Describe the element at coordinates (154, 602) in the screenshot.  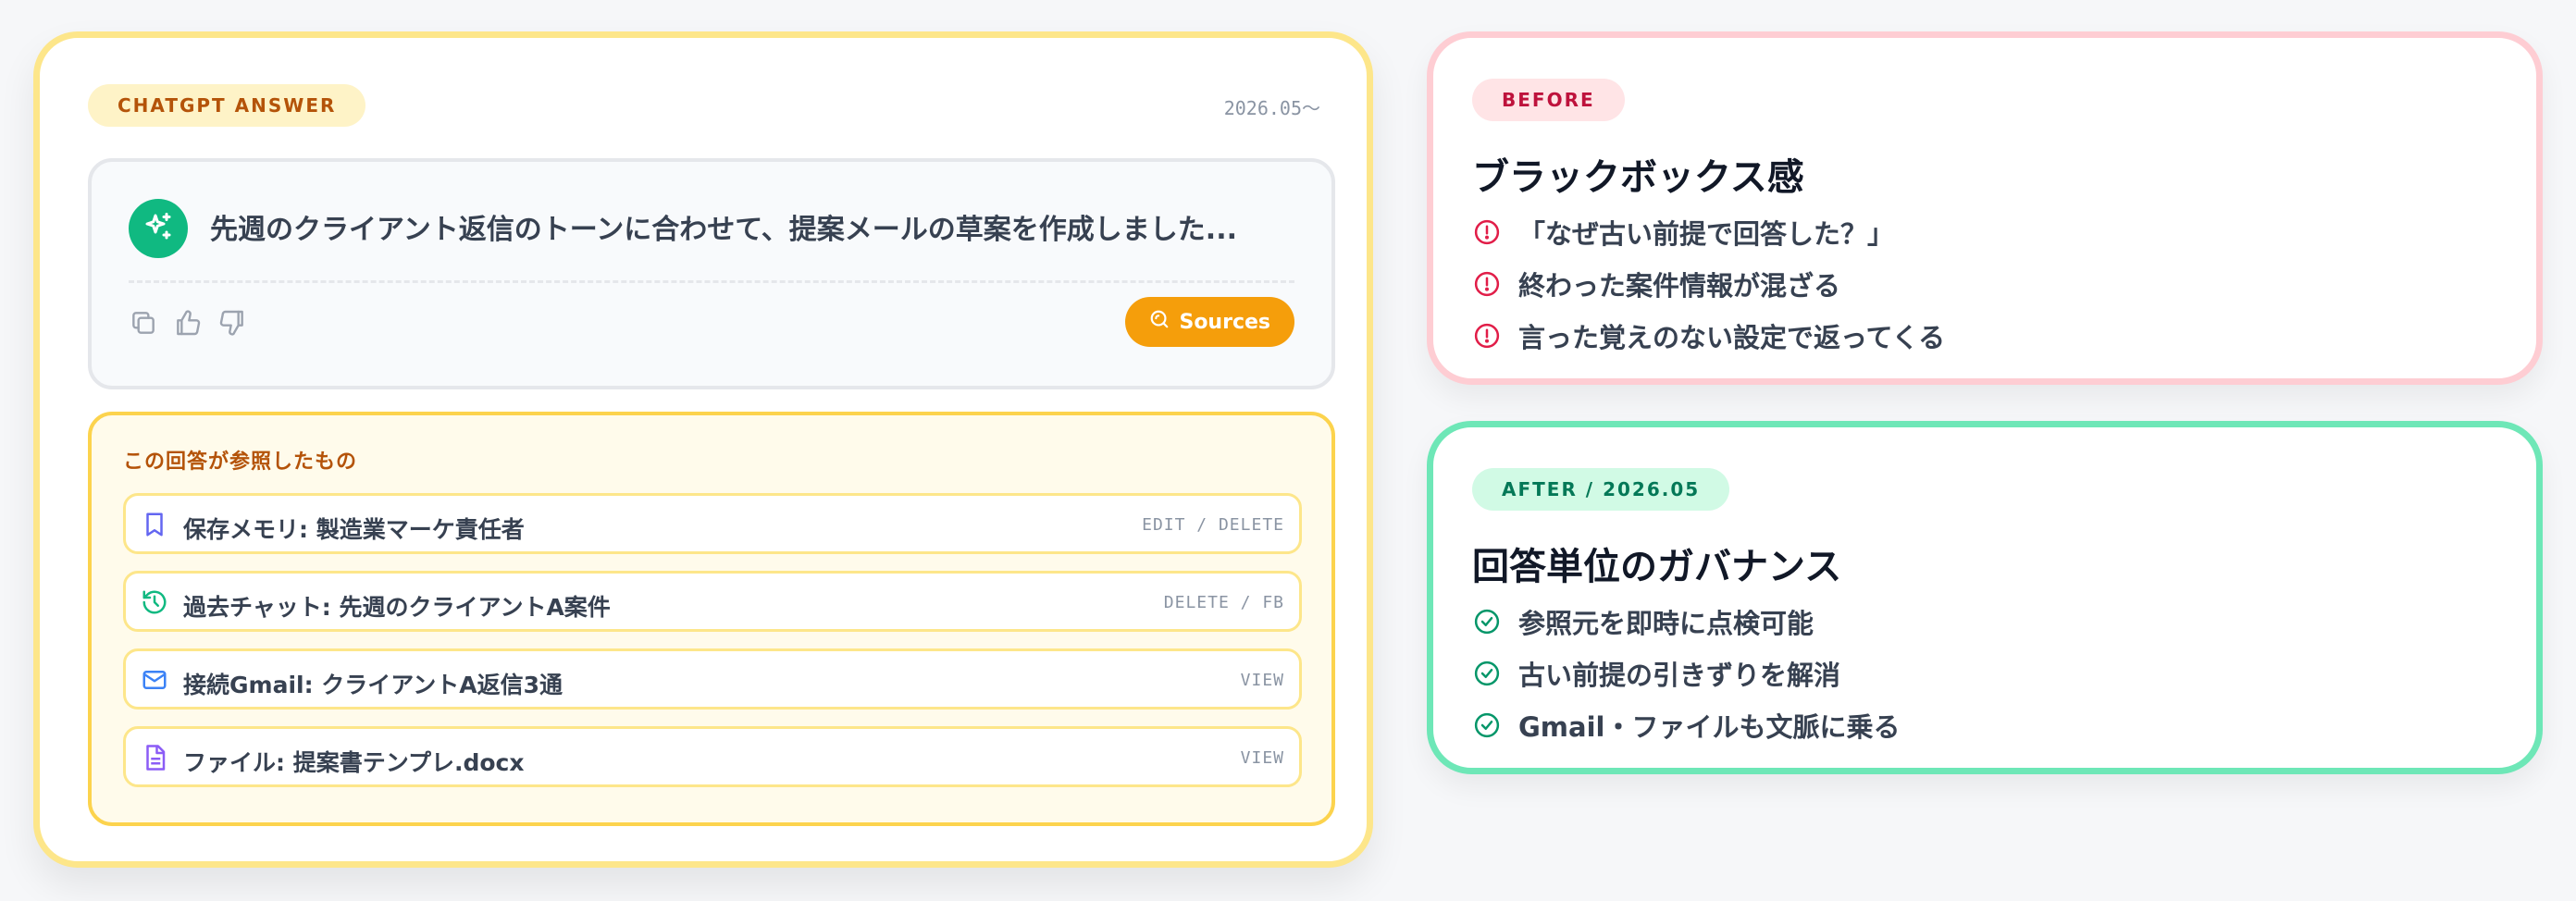
I see `history-icon` at that location.